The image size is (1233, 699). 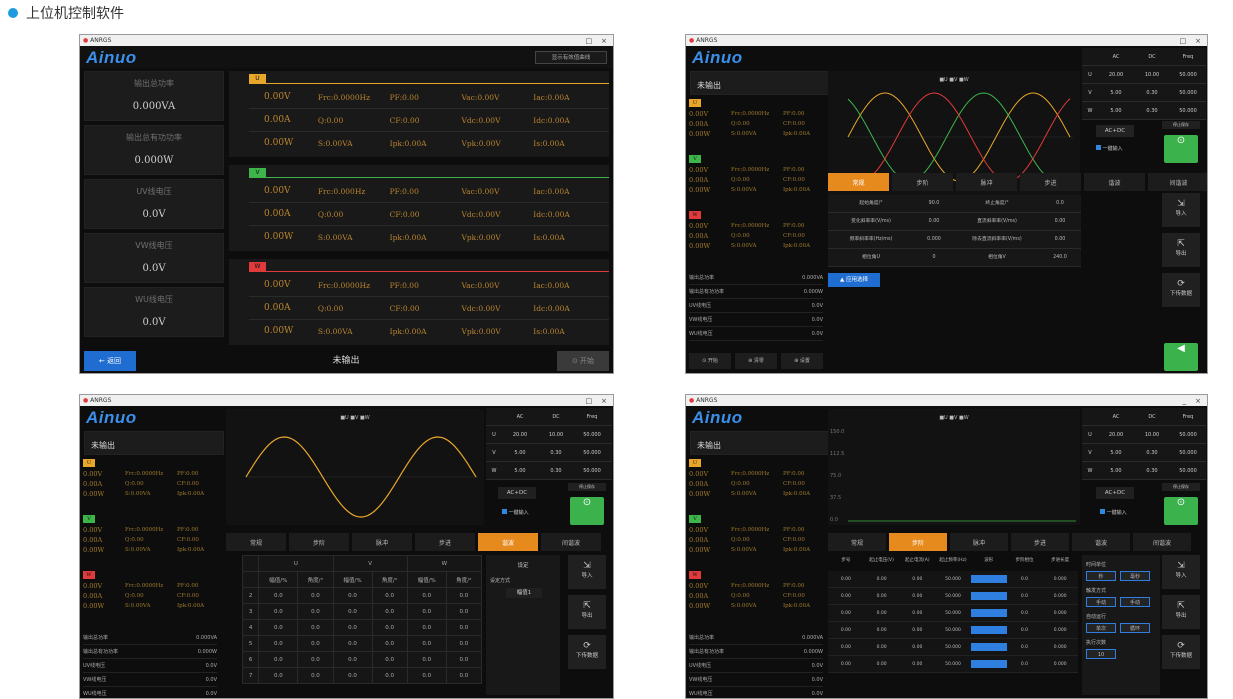 I want to click on back-button: ← 返回, so click(x=110, y=361).